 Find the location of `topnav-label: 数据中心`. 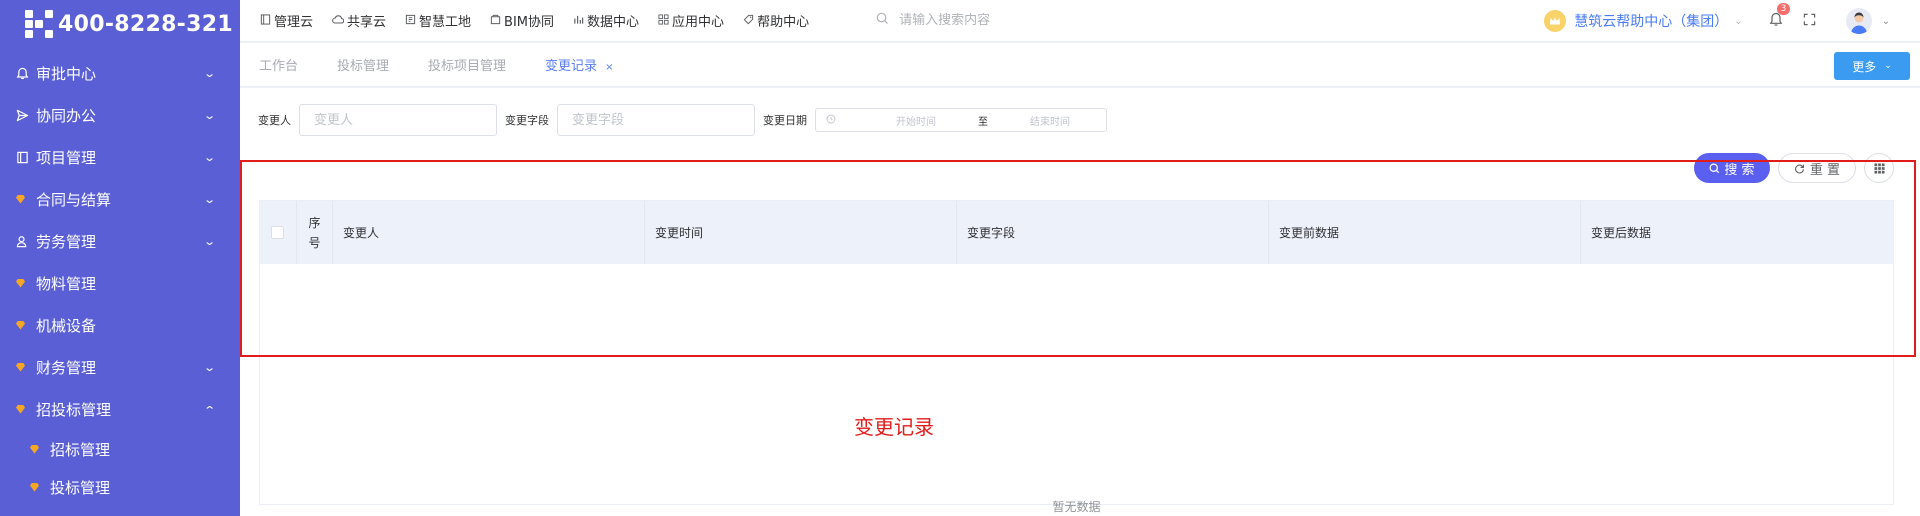

topnav-label: 数据中心 is located at coordinates (613, 22).